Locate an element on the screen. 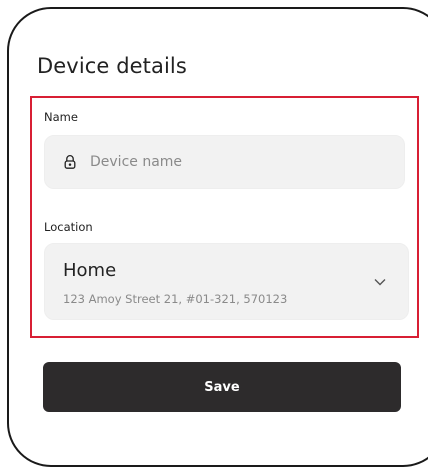 This screenshot has width=428, height=467. save-button: Save is located at coordinates (222, 387).